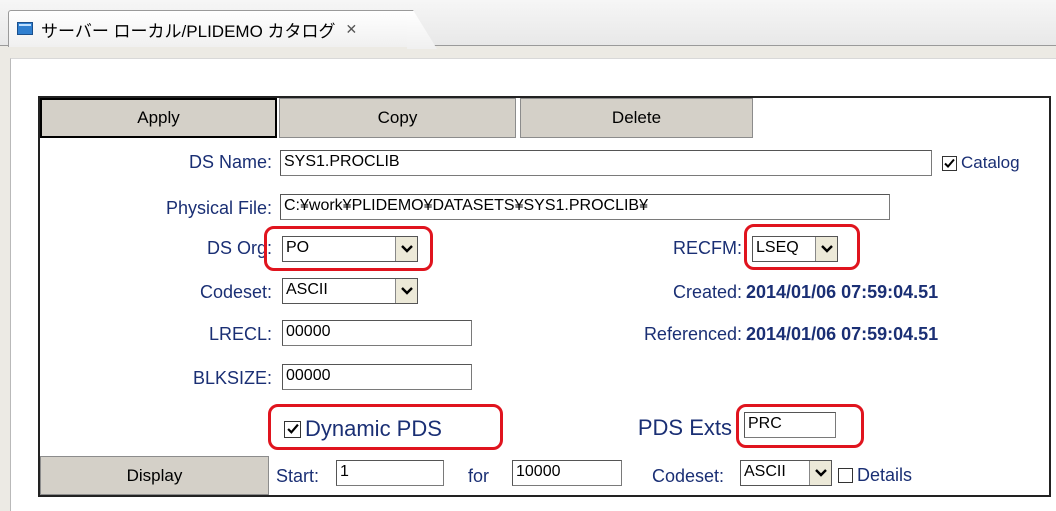 This screenshot has width=1056, height=511. Describe the element at coordinates (845, 475) in the screenshot. I see `checkbox-unchecked-icon` at that location.